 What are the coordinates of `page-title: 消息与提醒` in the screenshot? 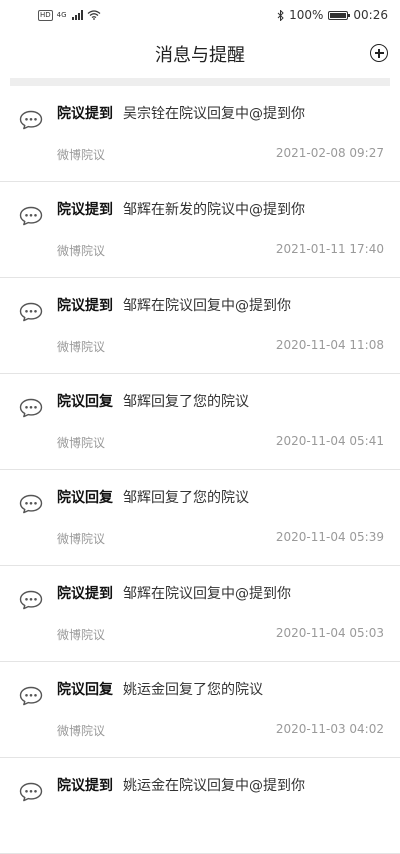 It's located at (200, 55).